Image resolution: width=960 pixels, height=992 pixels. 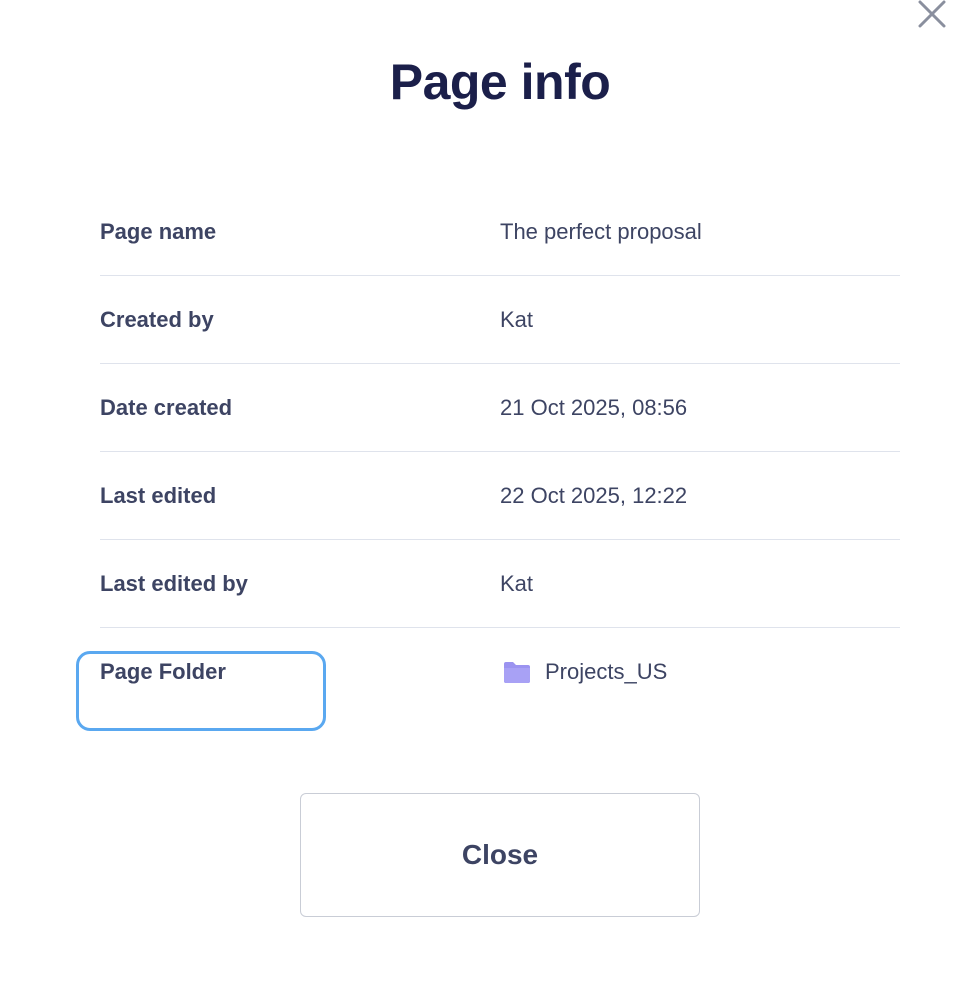 I want to click on date-created-value: 21 Oct 2025, 08:56, so click(x=594, y=407).